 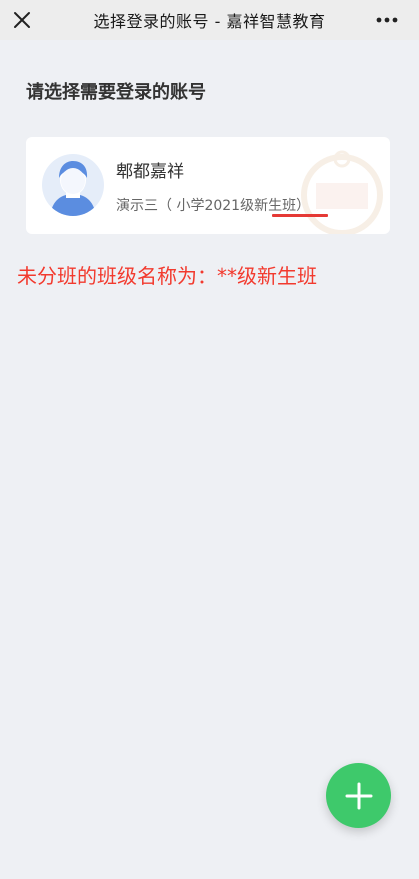 I want to click on annotation-underline, so click(x=300, y=215).